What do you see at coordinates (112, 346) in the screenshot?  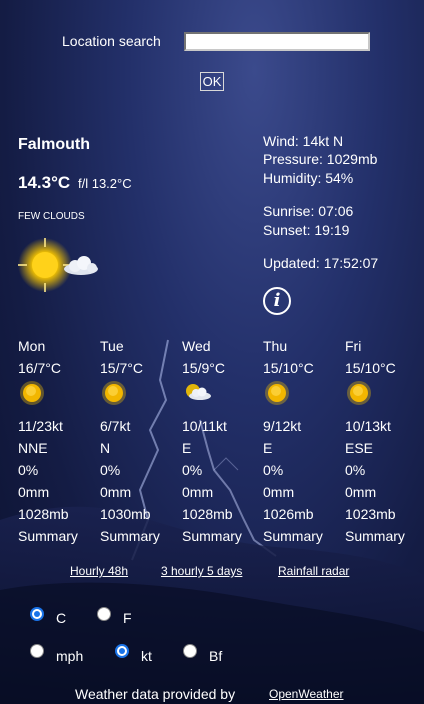 I see `forecast-day: Tue` at bounding box center [112, 346].